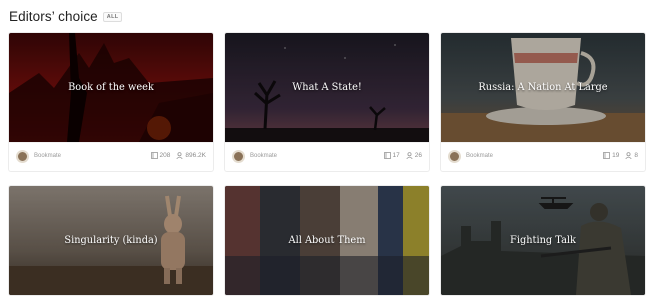 This screenshot has width=650, height=303. I want to click on shelf-card-what-a-state: What A State! Bookmate 17 26, so click(327, 102).